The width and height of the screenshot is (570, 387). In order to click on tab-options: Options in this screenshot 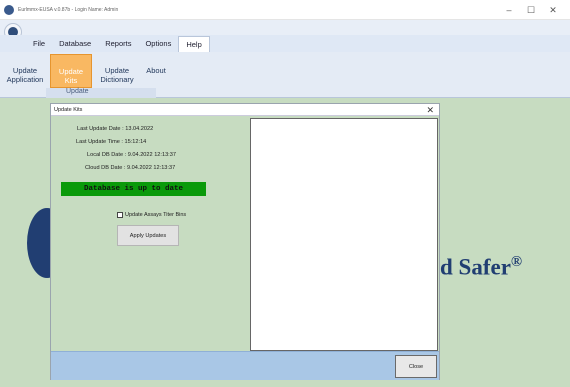, I will do `click(158, 44)`.